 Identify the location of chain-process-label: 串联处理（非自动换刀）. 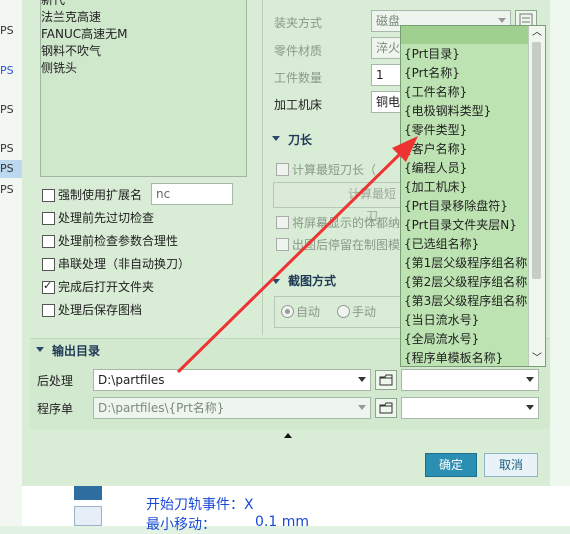
(124, 264).